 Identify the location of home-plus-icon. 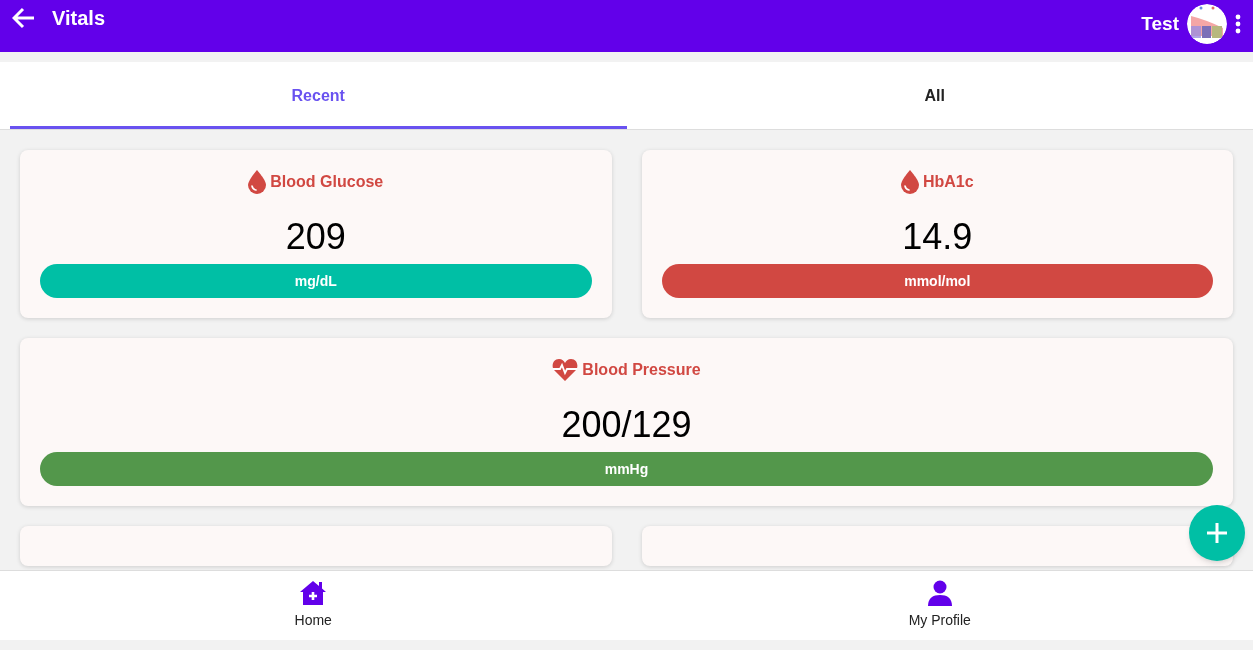
(313, 593).